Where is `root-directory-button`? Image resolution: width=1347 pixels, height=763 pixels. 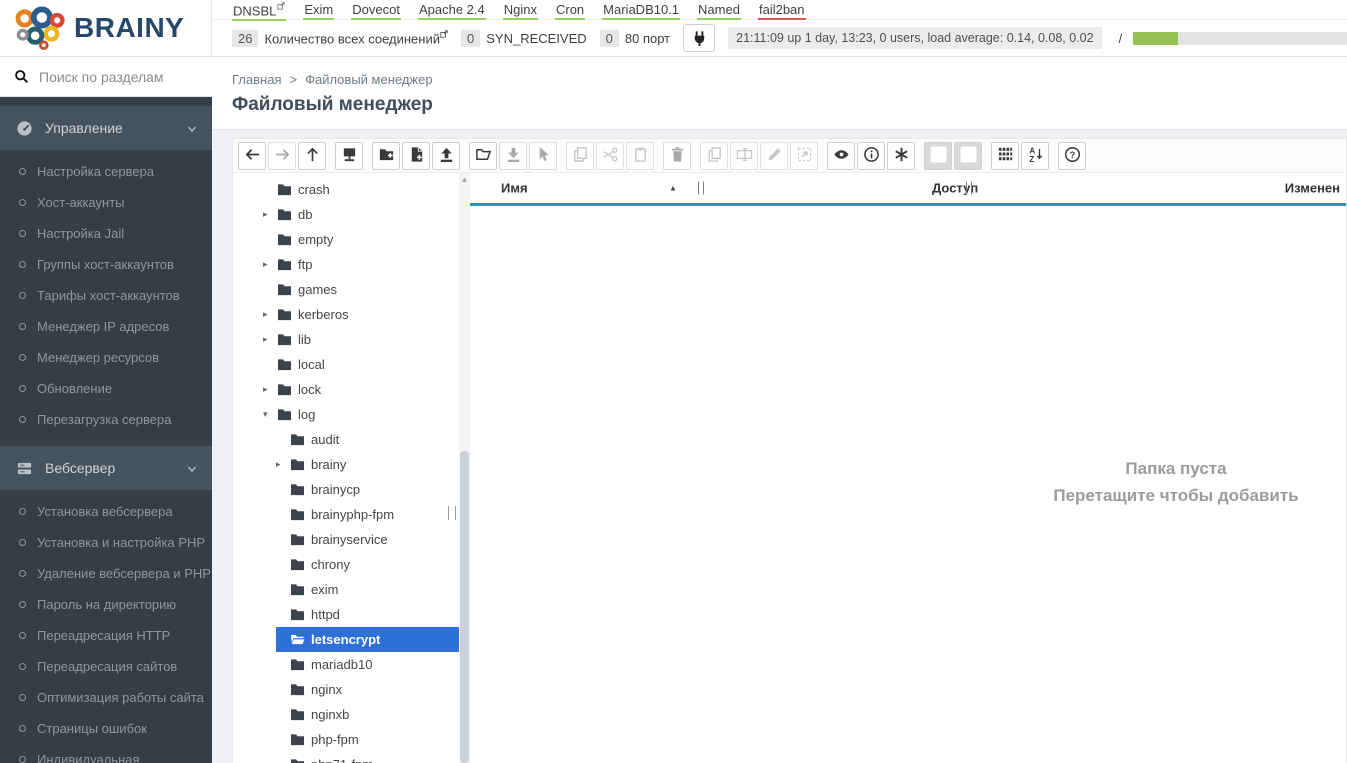
root-directory-button is located at coordinates (349, 155).